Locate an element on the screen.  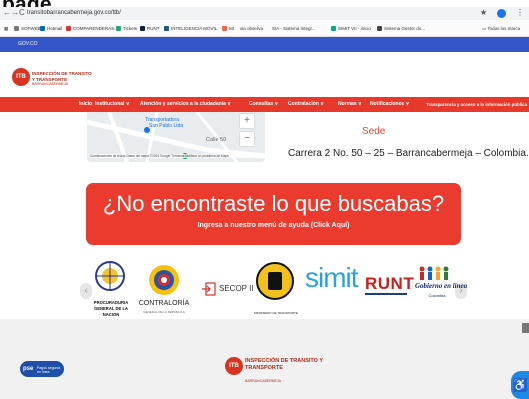
procuraduria-emblem-icon is located at coordinates (110, 276).